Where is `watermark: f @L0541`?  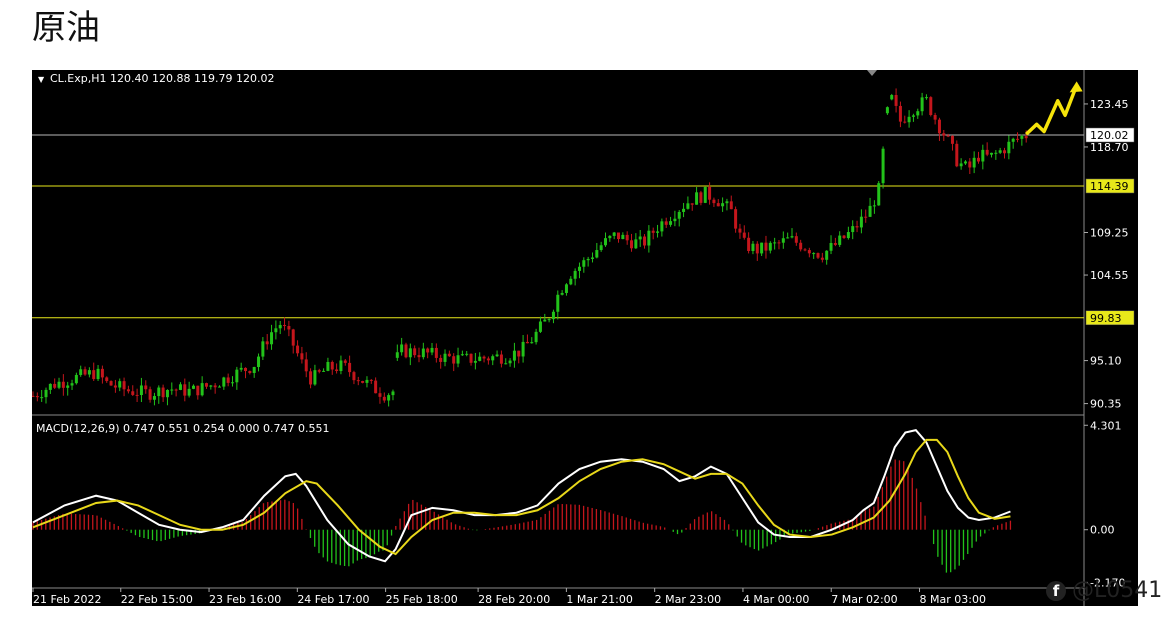 watermark: f @L0541 is located at coordinates (1104, 590).